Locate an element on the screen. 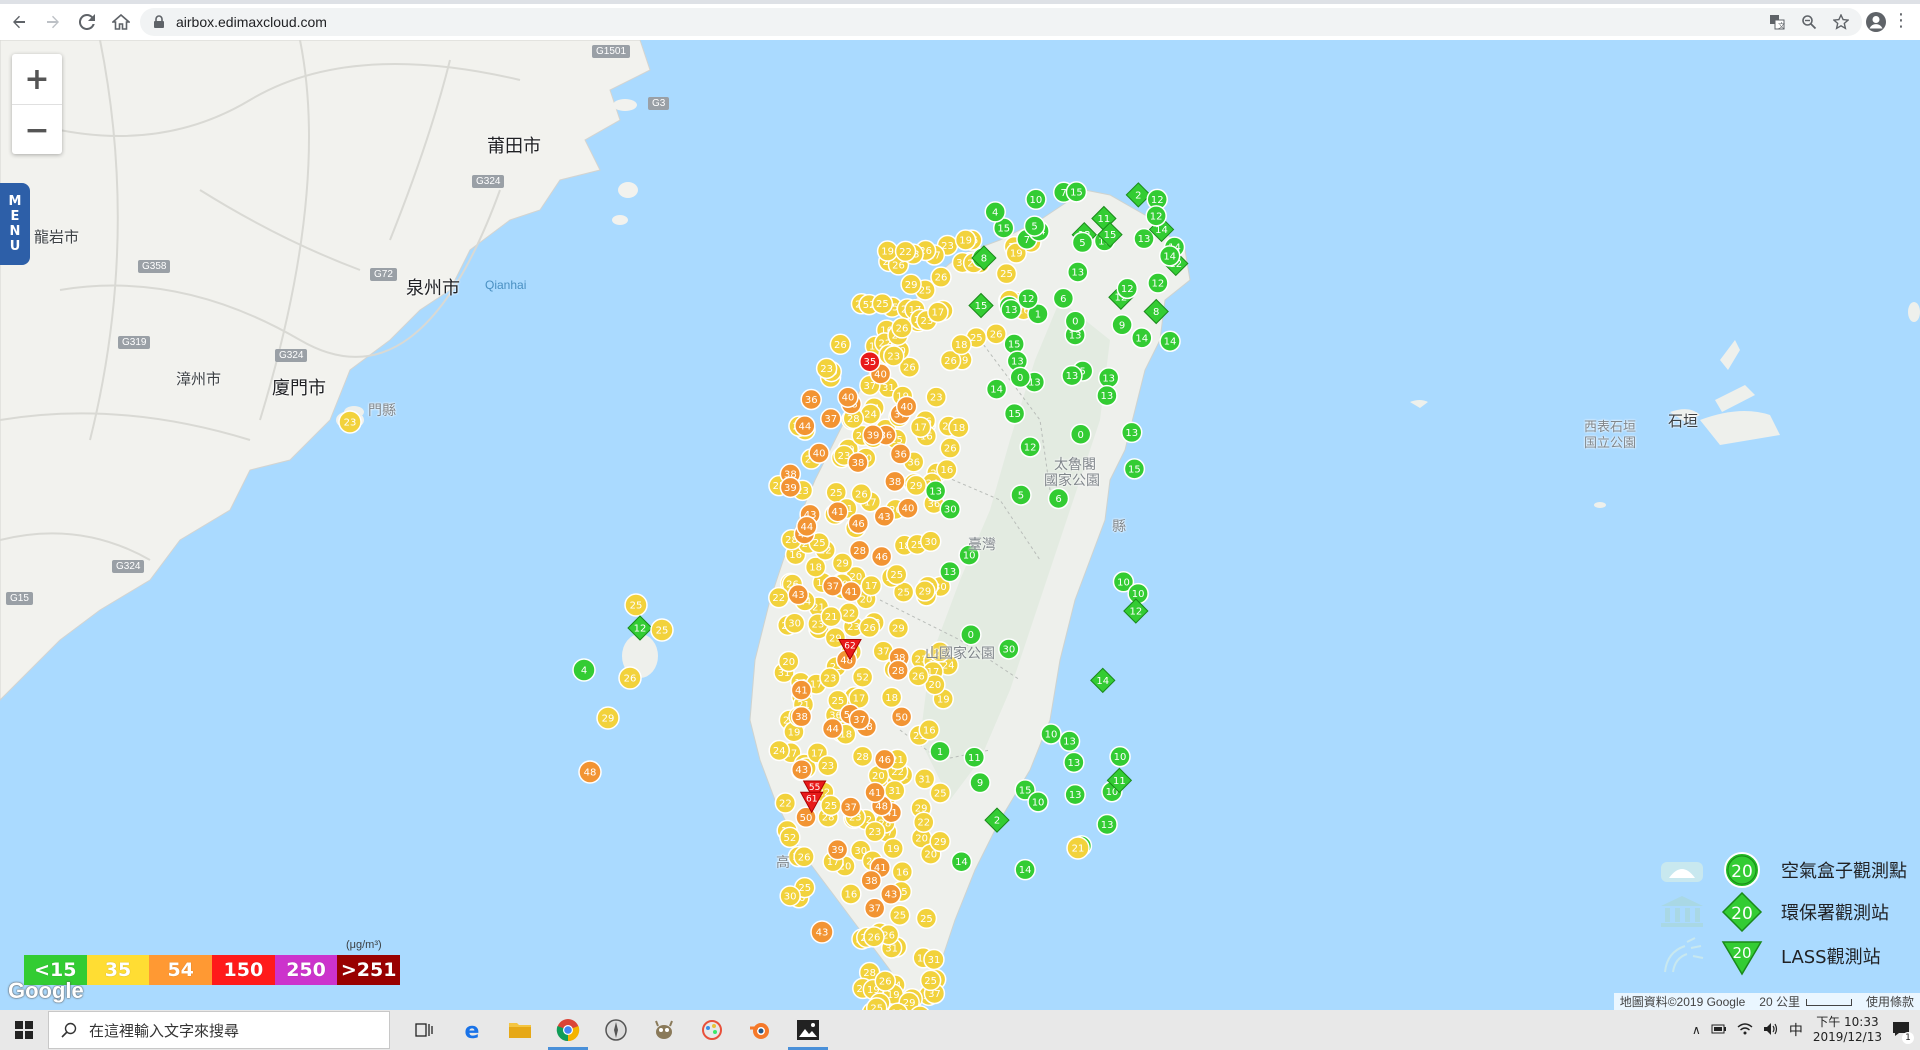 The image size is (1920, 1050). station-marker: 21 is located at coordinates (1078, 848).